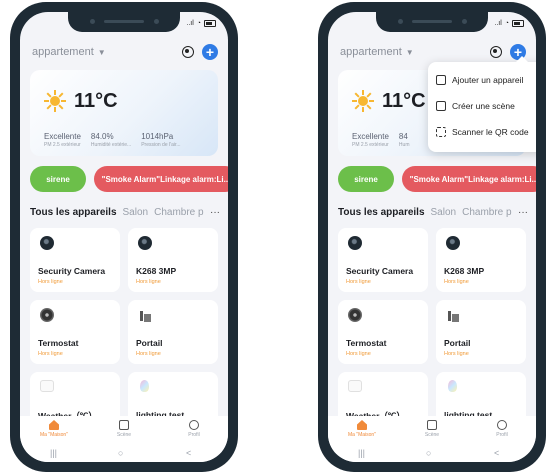  Describe the element at coordinates (475, 106) in the screenshot. I see `menu-item-create-scene: Créer une scène` at that location.